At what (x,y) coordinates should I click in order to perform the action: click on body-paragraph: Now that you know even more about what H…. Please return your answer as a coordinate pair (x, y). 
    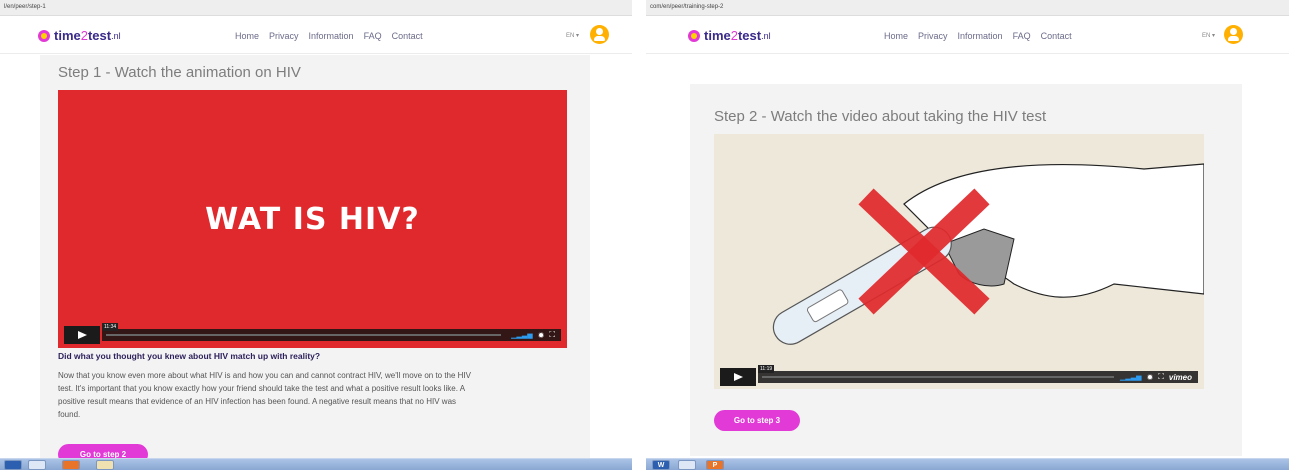
    Looking at the image, I should click on (318, 395).